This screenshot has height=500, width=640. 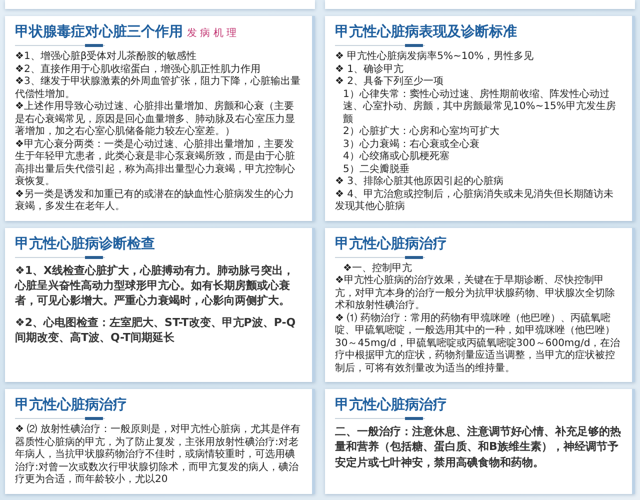 I want to click on slide-paragraph: ❖2、心电图检查：左室肥大、ST-T改变、甲亢P波、P-Q间期改变、高T波、Q-T间期延长, so click(x=156, y=330).